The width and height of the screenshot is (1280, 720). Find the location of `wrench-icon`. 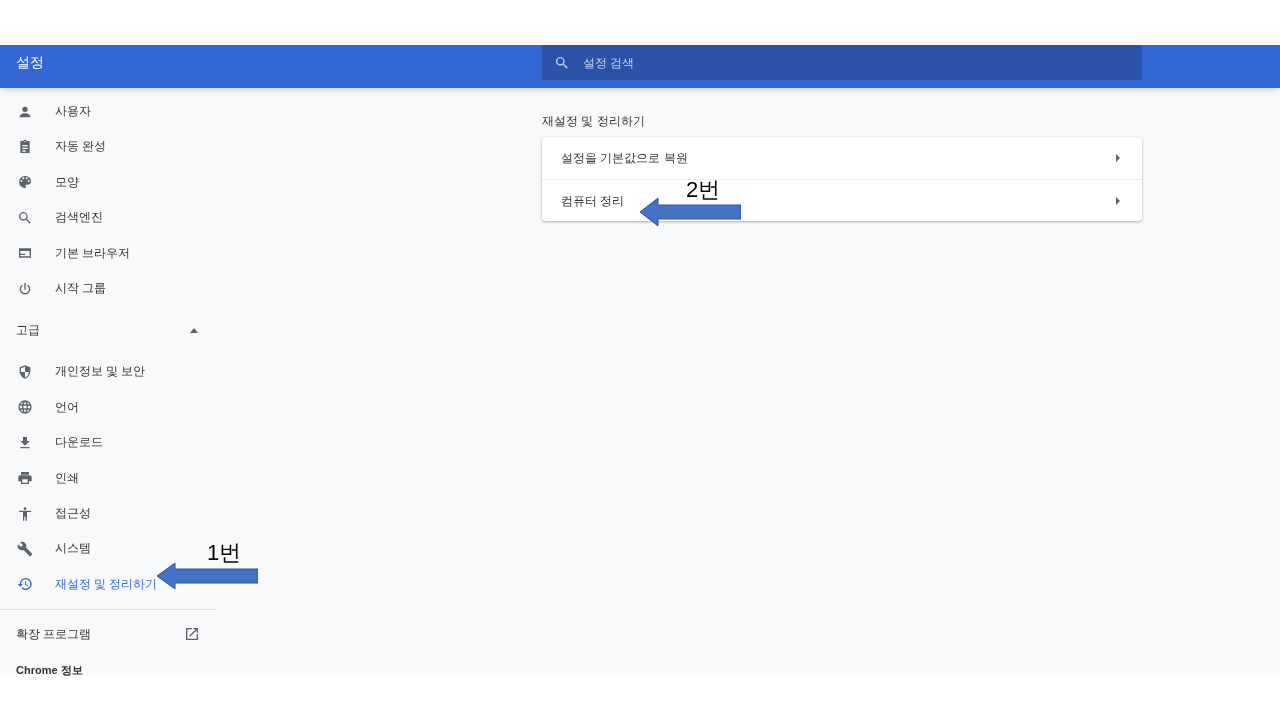

wrench-icon is located at coordinates (25, 549).